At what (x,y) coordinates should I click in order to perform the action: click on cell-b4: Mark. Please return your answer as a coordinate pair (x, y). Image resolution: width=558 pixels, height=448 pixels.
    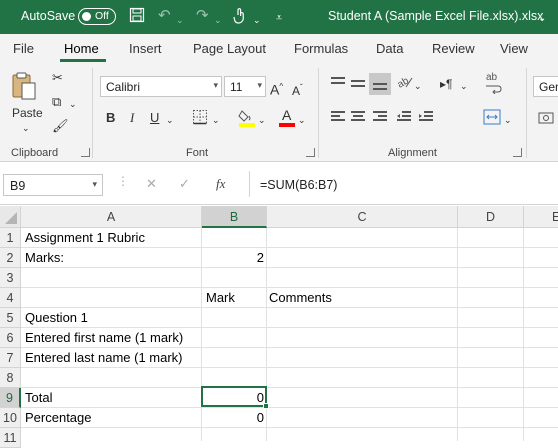
    Looking at the image, I should click on (220, 298).